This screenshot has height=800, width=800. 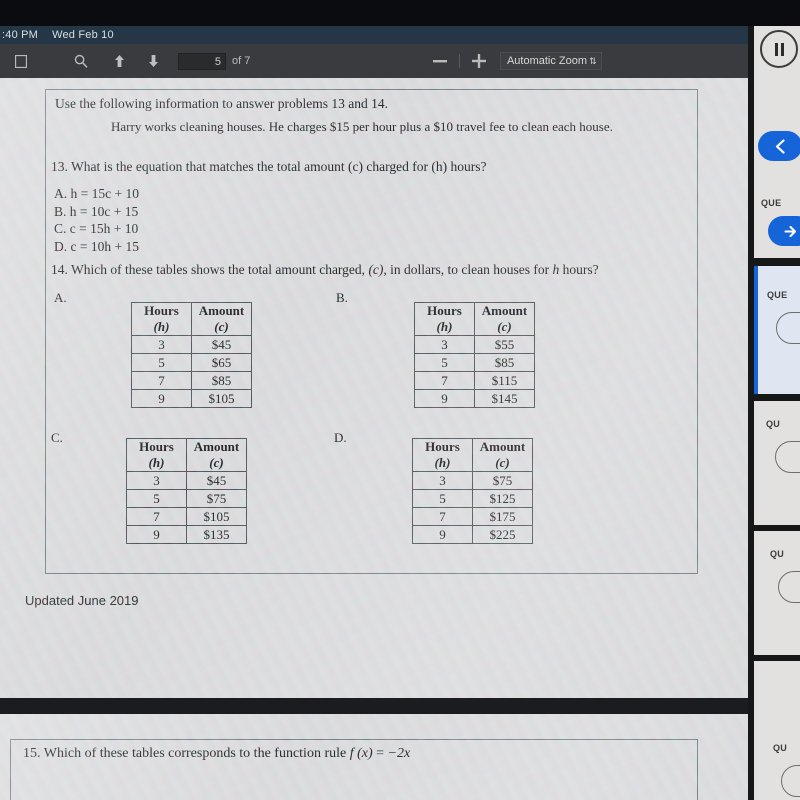 What do you see at coordinates (216, 534) in the screenshot?
I see `cell-amount: $135` at bounding box center [216, 534].